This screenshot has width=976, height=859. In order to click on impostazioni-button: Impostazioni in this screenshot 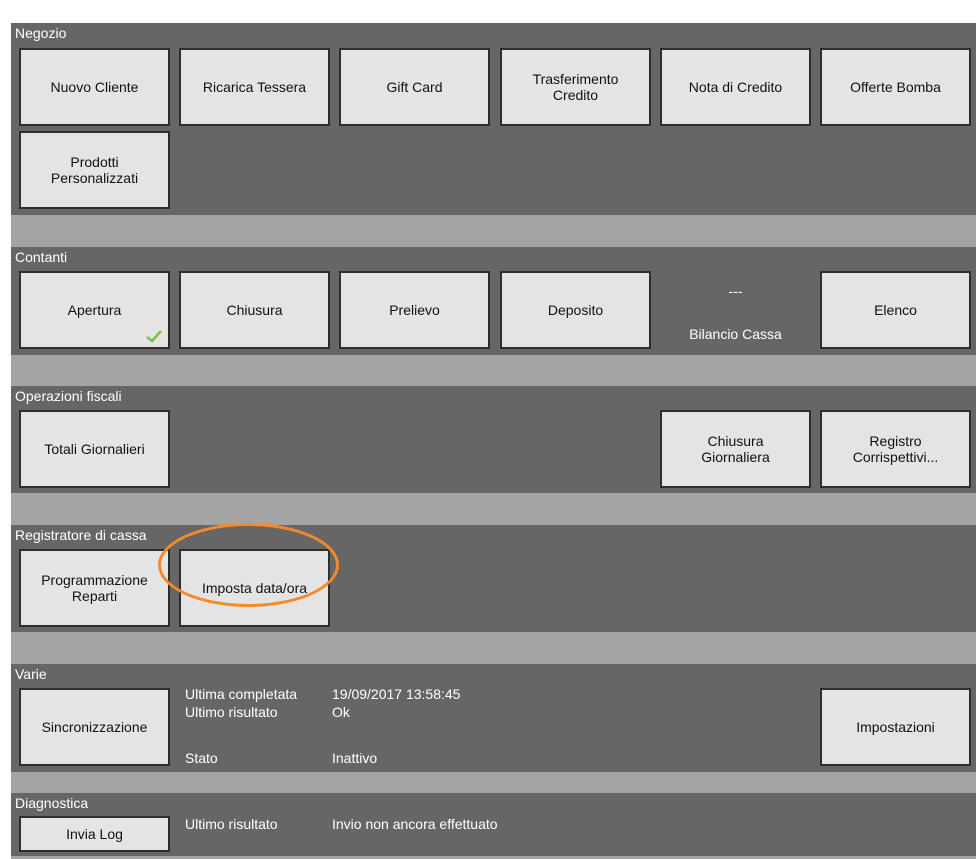, I will do `click(895, 727)`.